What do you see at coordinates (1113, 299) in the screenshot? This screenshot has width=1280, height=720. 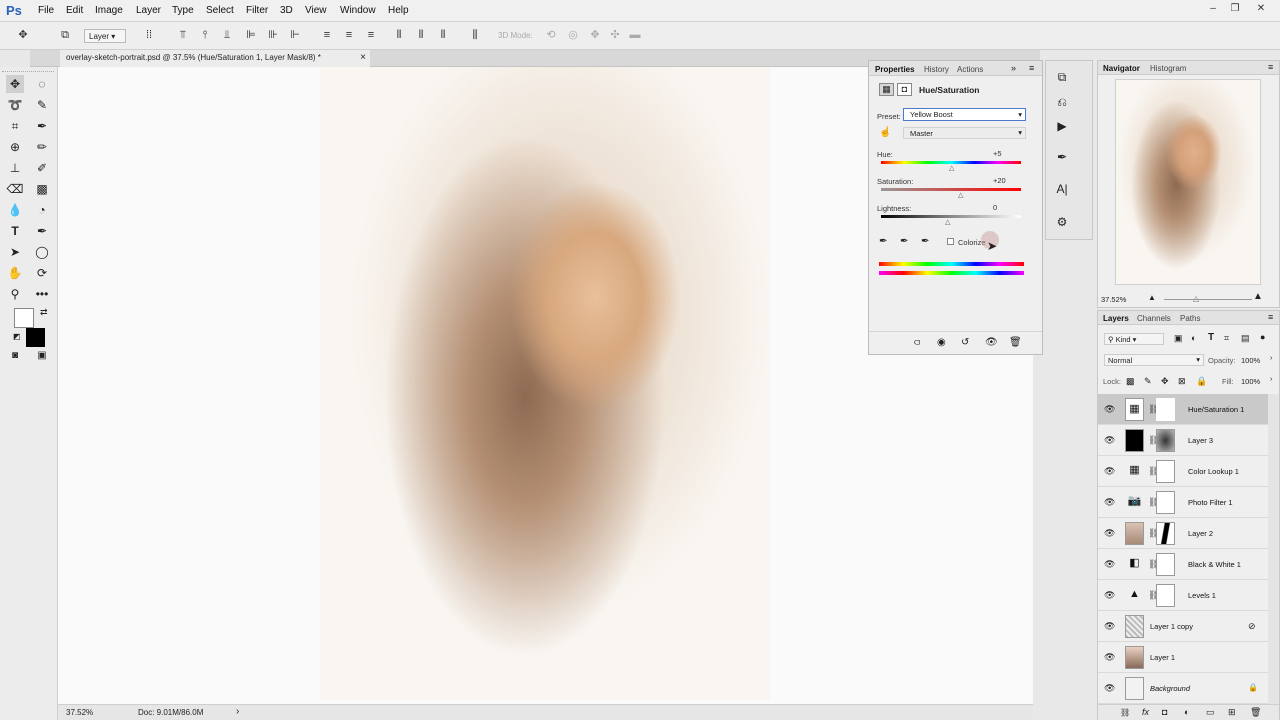 I see `navigator-zoom-value: 37.52%` at bounding box center [1113, 299].